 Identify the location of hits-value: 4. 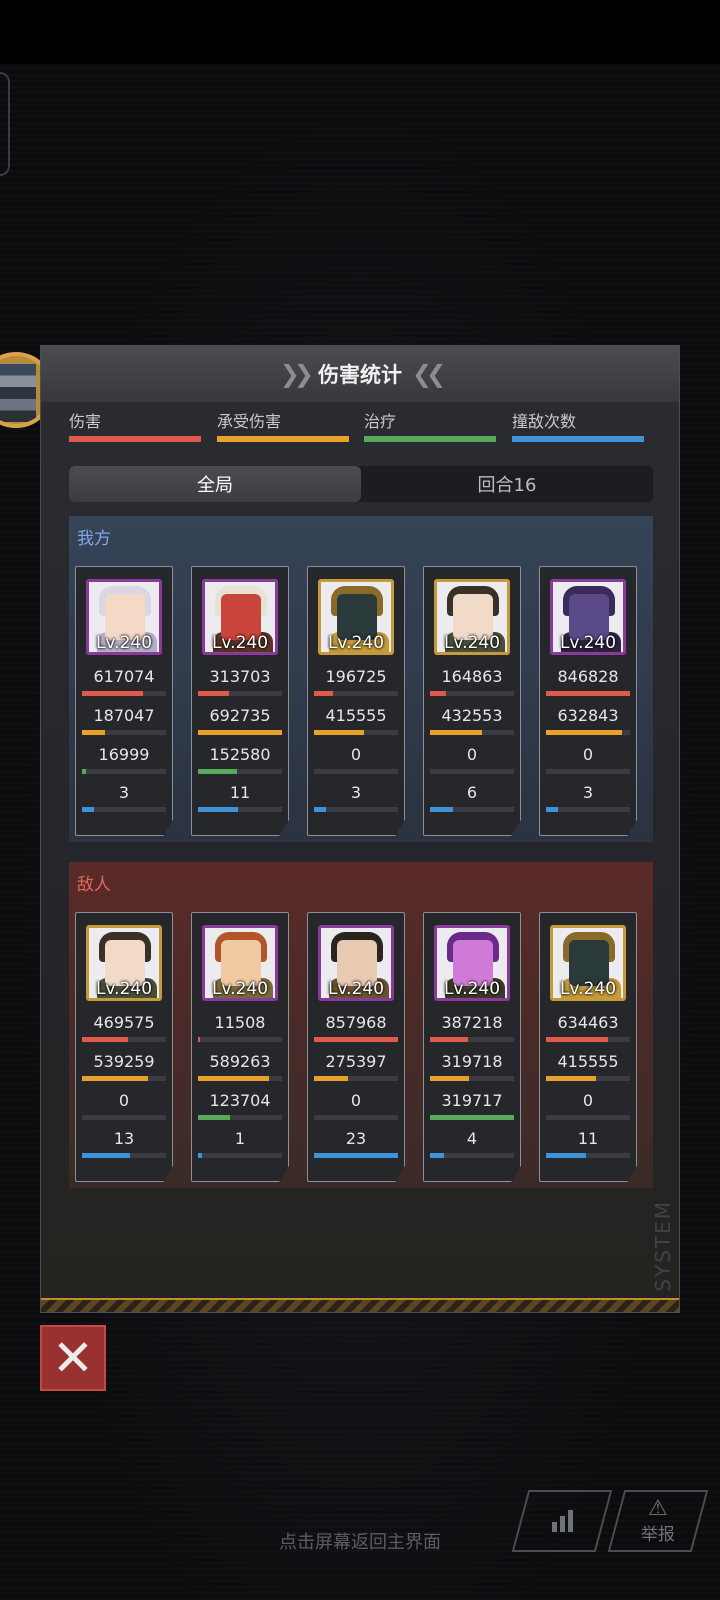
(472, 1138).